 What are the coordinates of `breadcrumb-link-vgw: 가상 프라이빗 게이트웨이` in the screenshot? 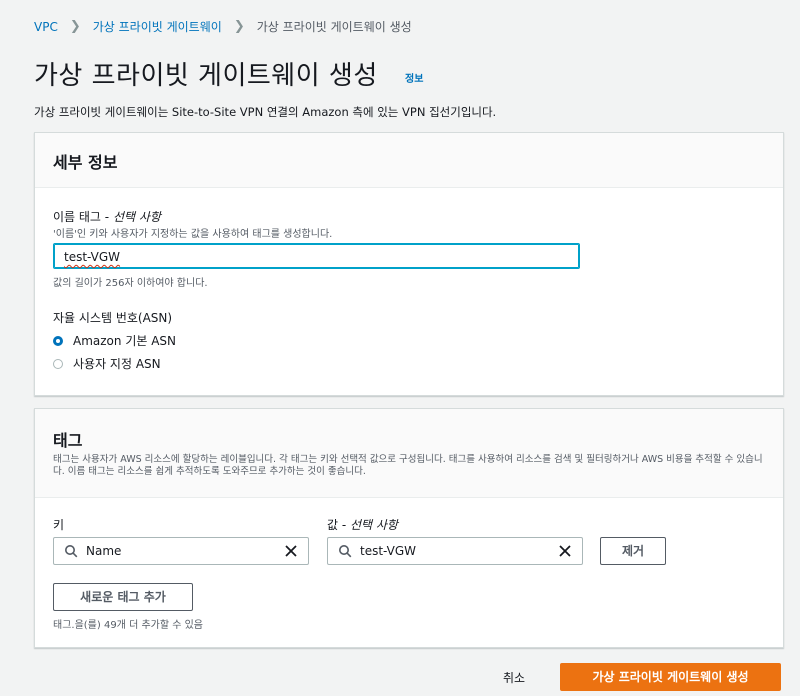 It's located at (157, 26).